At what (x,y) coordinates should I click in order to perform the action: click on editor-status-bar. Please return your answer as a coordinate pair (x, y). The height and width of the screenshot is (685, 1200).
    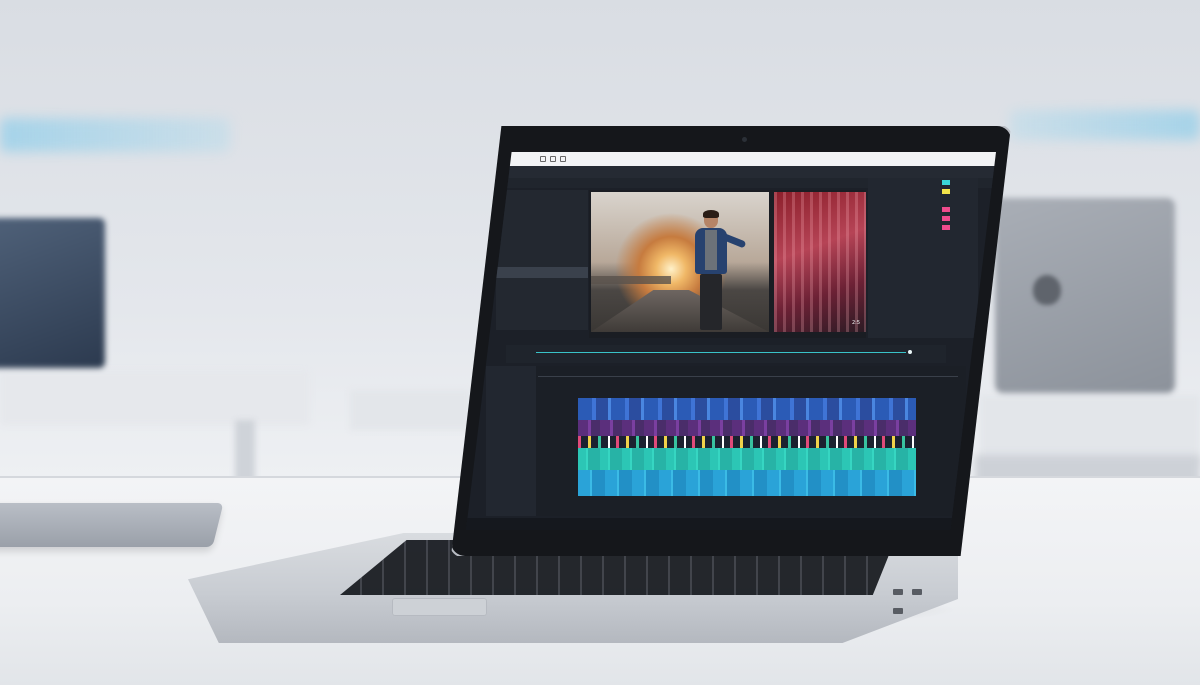
    Looking at the image, I should click on (731, 524).